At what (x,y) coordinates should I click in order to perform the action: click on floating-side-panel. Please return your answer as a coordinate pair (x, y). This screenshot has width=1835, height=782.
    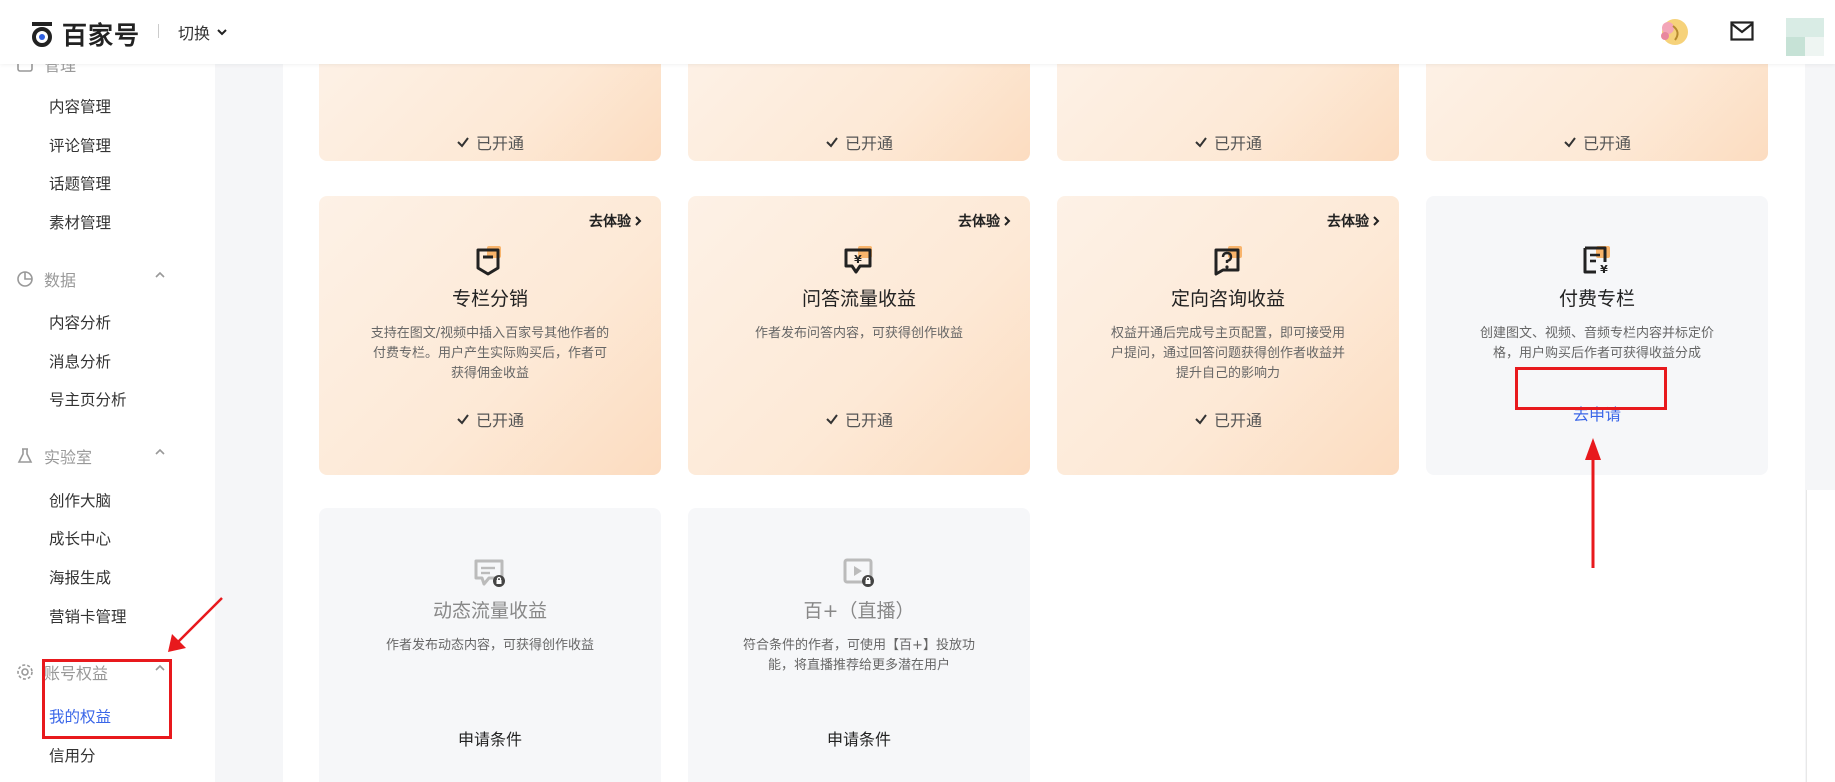
    Looking at the image, I should click on (1820, 636).